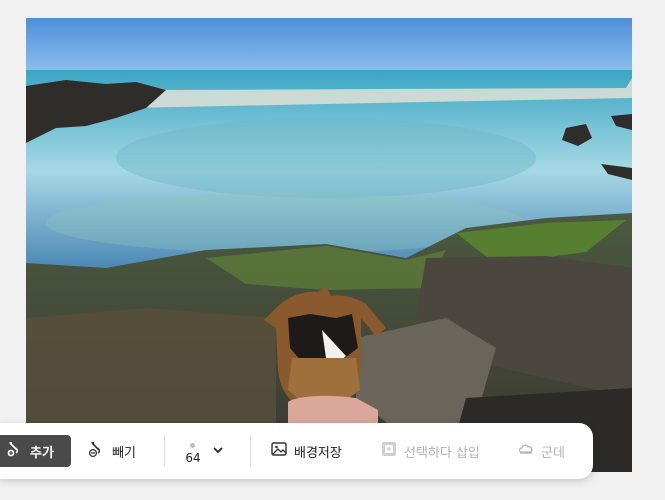  I want to click on add-button: 추가, so click(35, 451).